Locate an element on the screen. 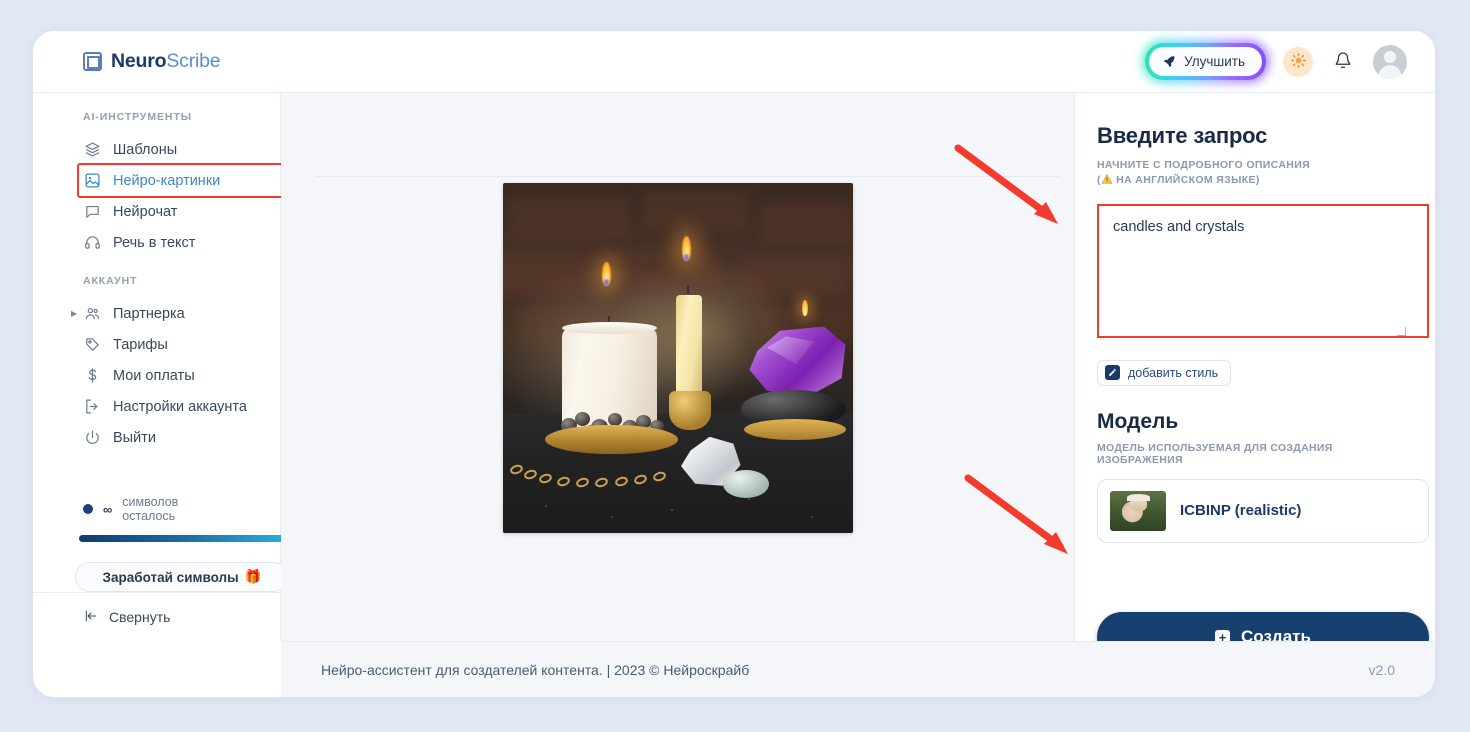 The image size is (1470, 732). sidebar-item-partners: ▶ Партнерка is located at coordinates (156, 313).